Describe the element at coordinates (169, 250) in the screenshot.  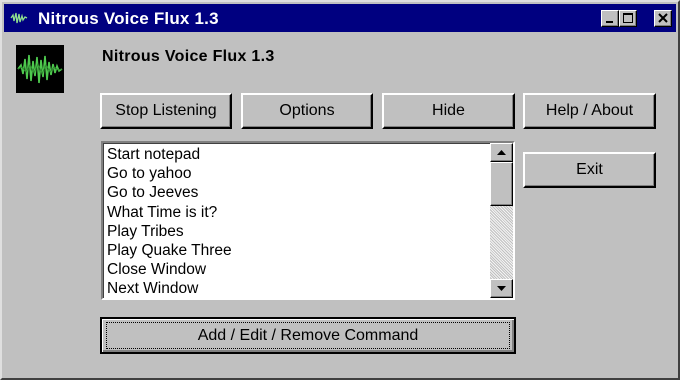
I see `list-item: Play Quake Three` at that location.